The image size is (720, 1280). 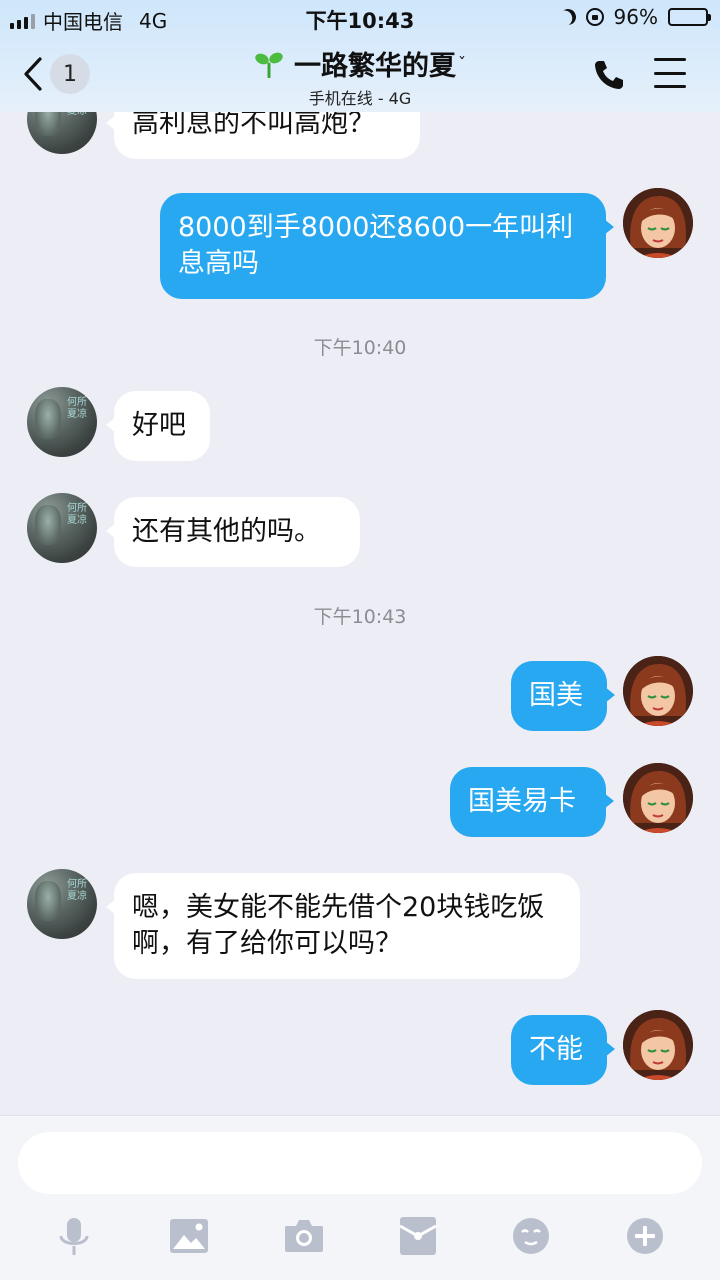 I want to click on microphone-icon, so click(x=74, y=1237).